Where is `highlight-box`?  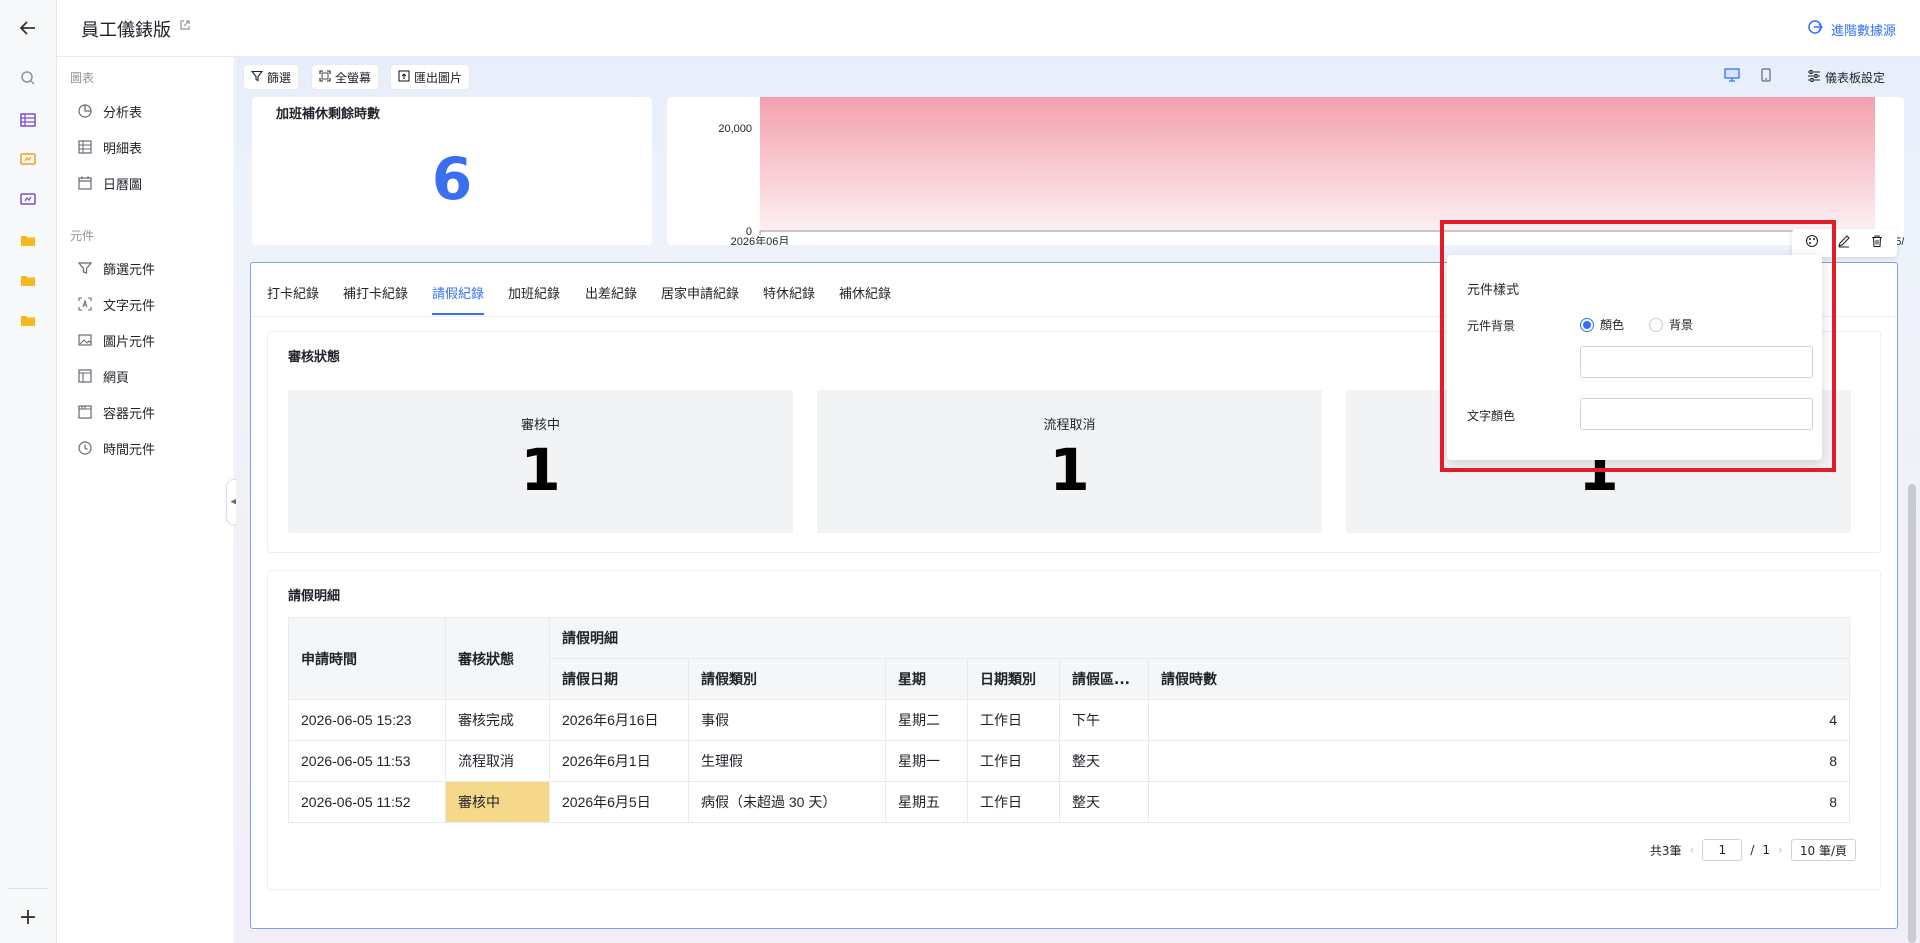
highlight-box is located at coordinates (1638, 346).